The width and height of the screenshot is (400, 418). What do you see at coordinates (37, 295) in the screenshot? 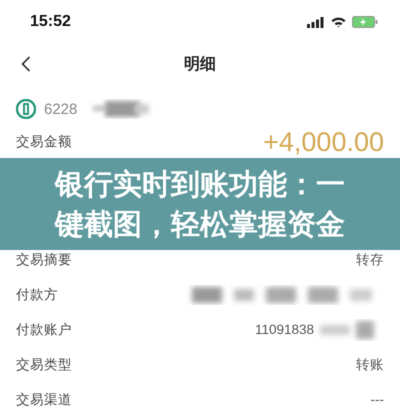
I see `detail-label: 付款方` at bounding box center [37, 295].